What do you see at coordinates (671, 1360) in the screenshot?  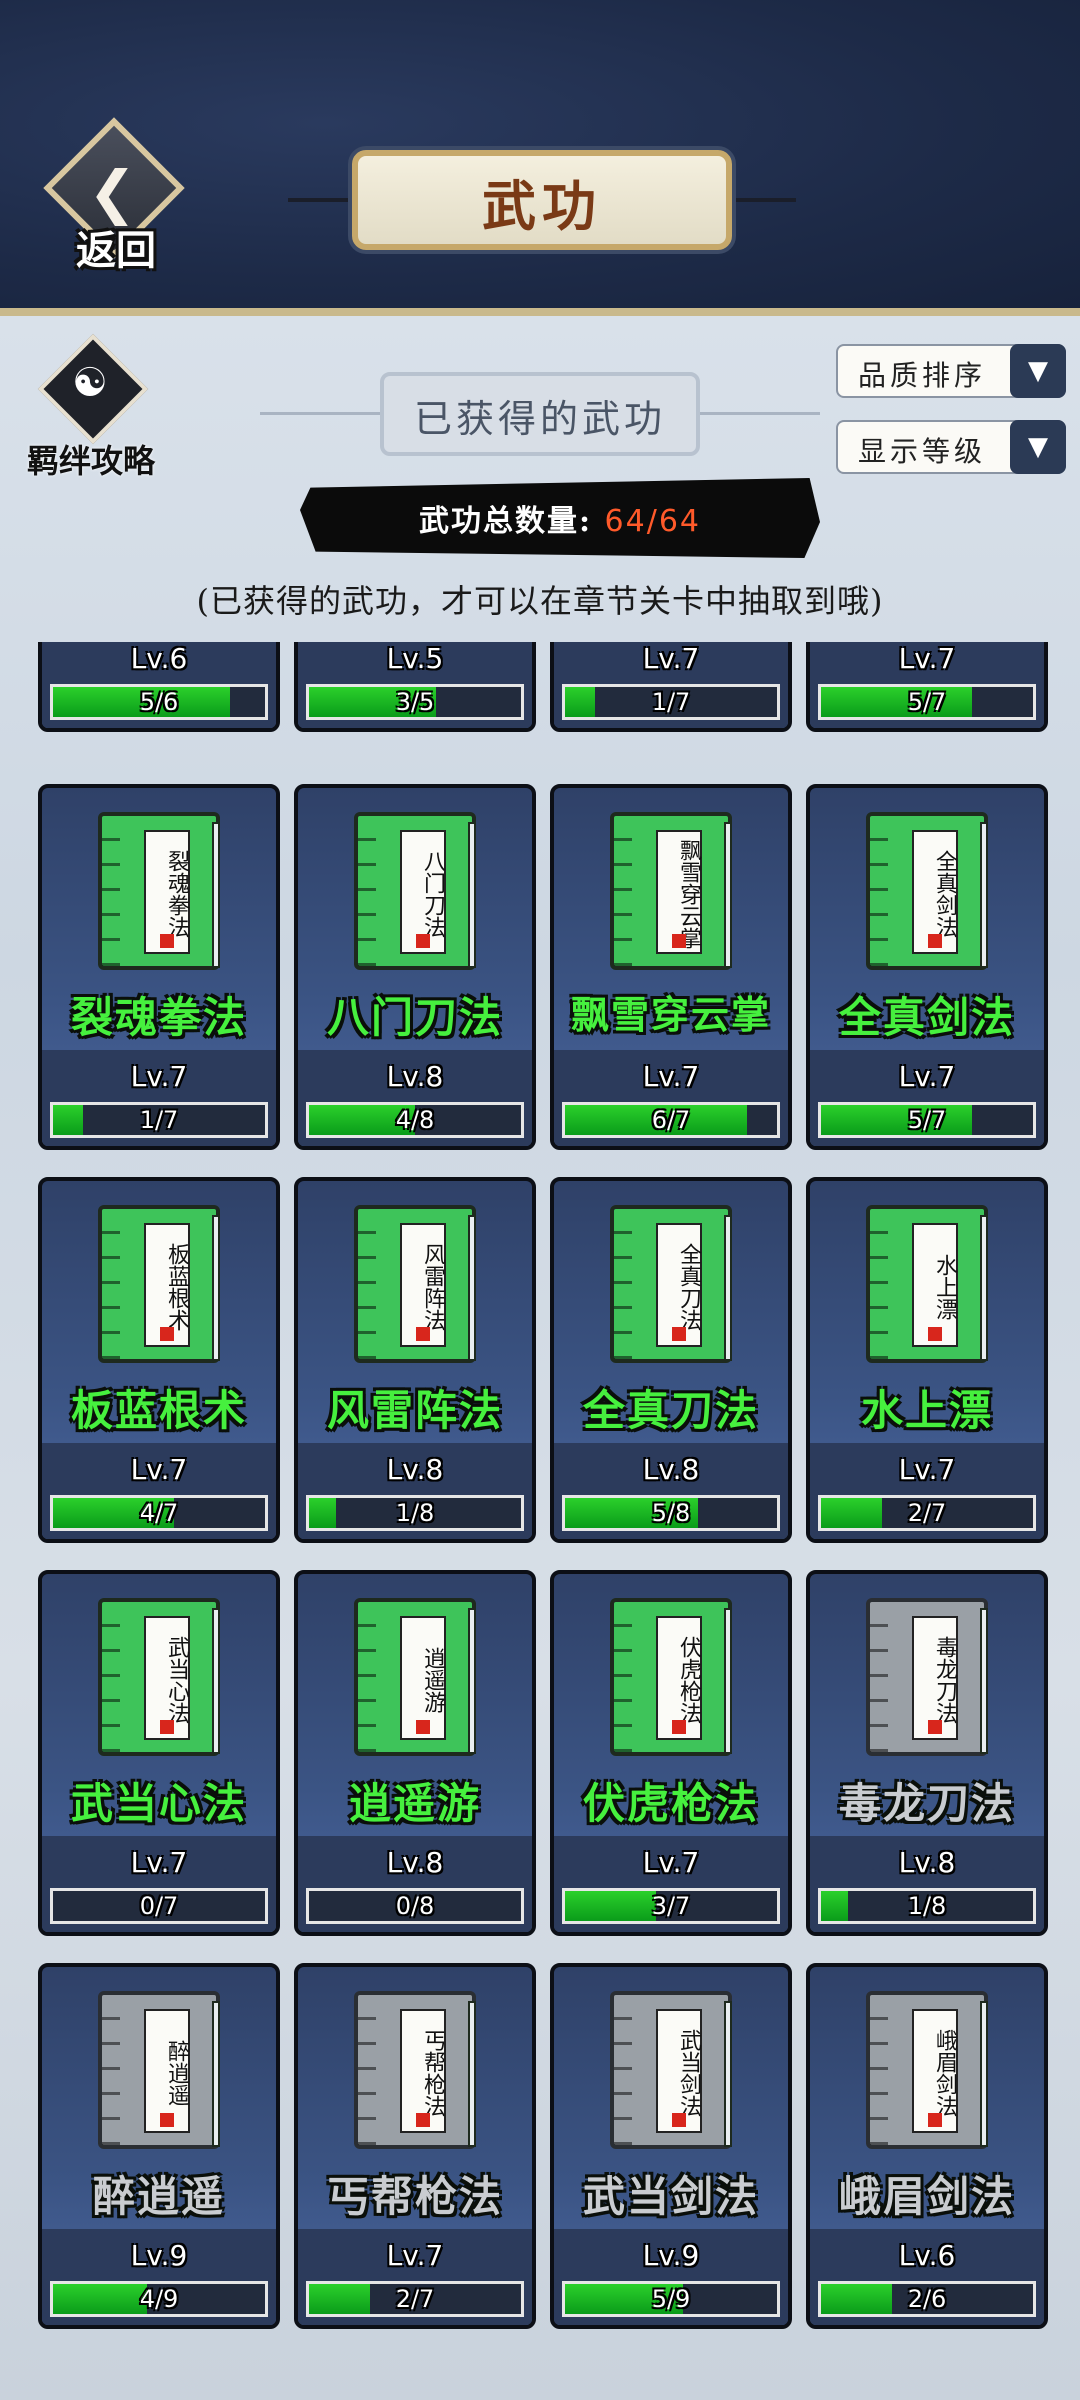 I see `skill-card: 全真刀法 全真刀法 Lv.8 5/8` at bounding box center [671, 1360].